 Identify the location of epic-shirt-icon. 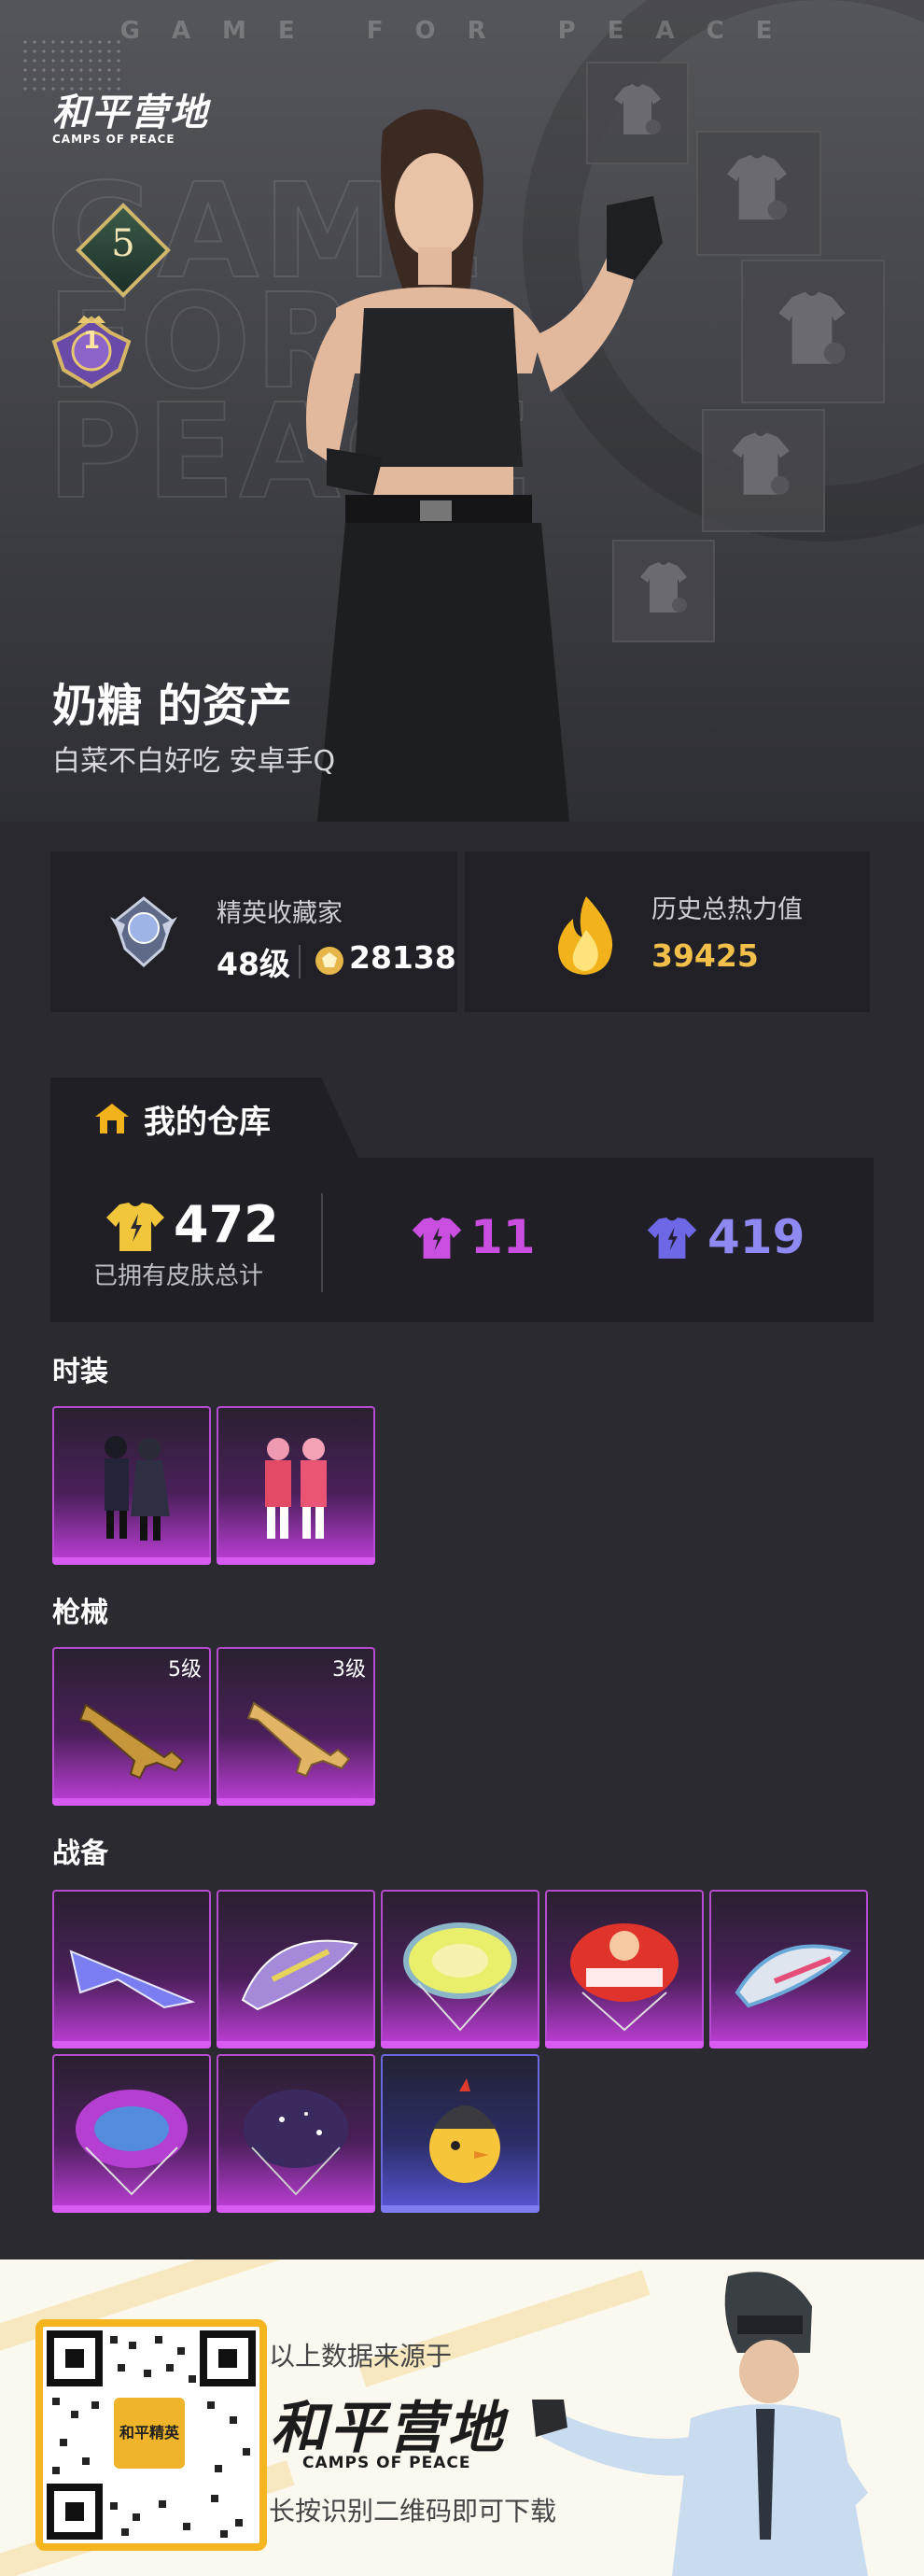
(672, 1238).